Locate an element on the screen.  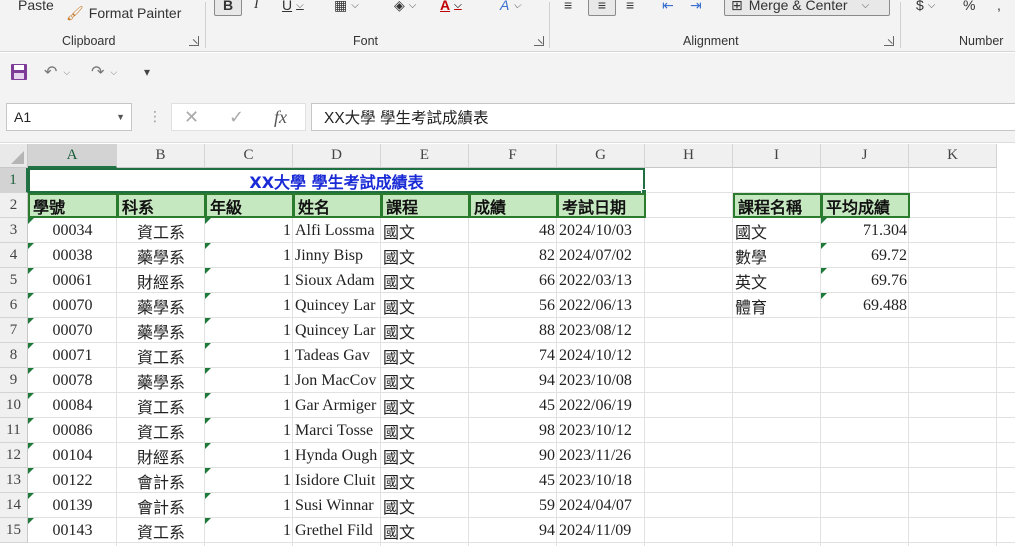
table-cell: 00086 is located at coordinates (72, 430).